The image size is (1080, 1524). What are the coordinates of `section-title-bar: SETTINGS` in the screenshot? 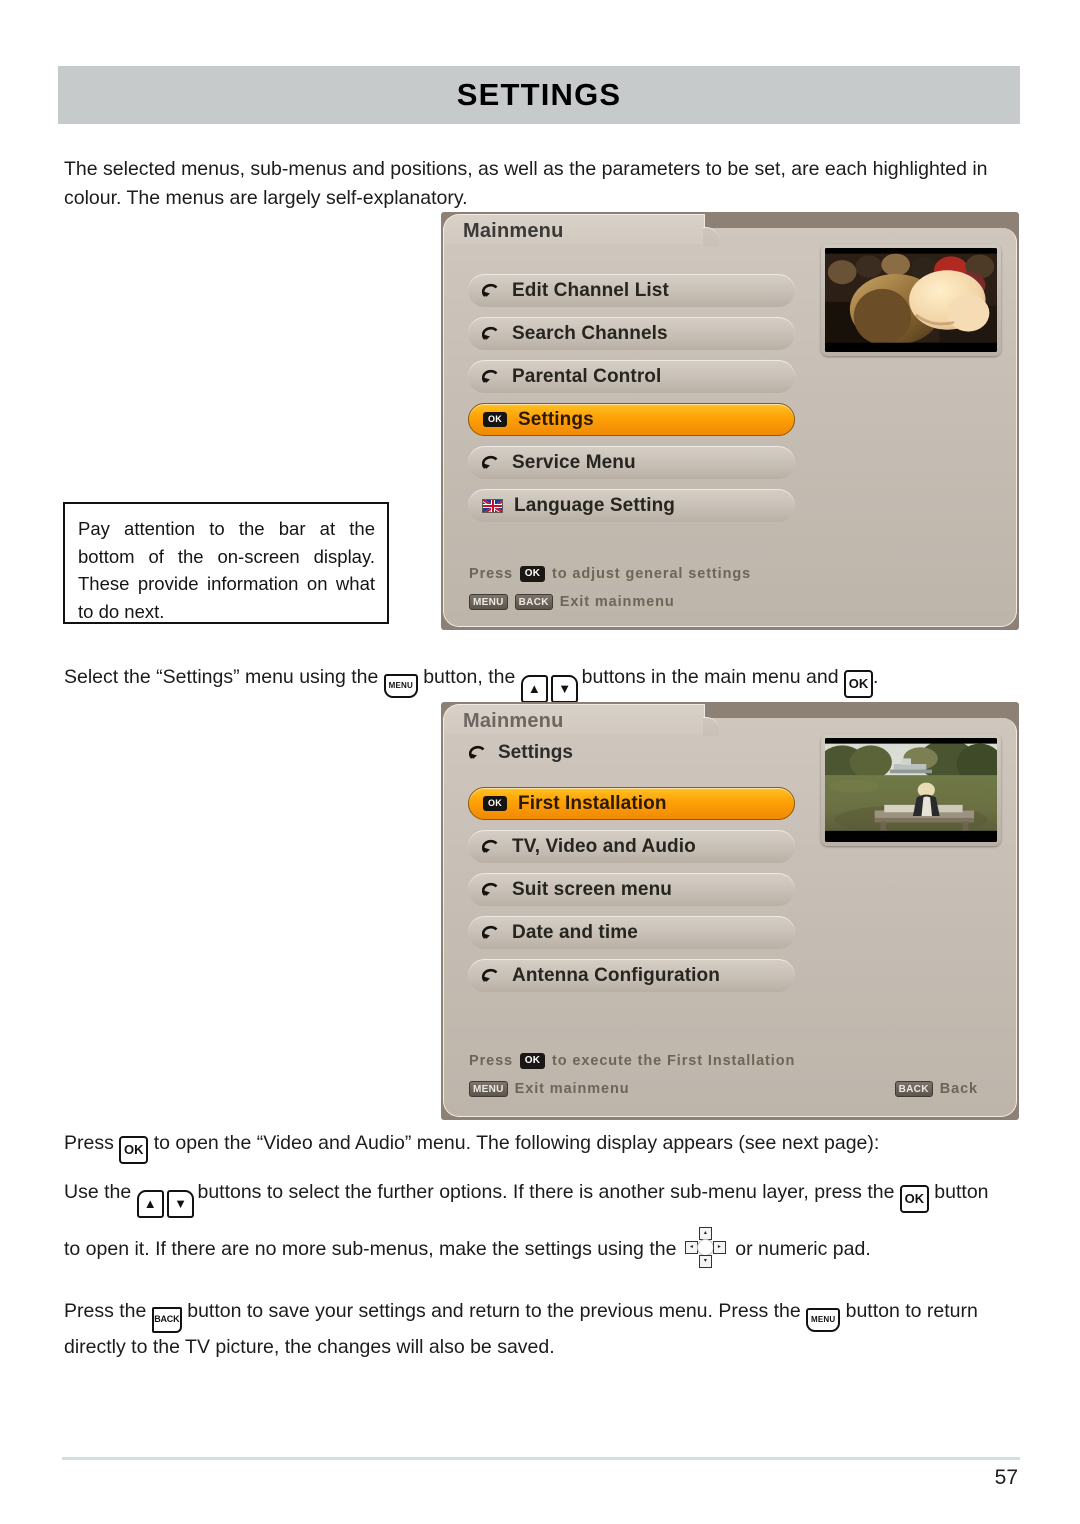 It's located at (539, 95).